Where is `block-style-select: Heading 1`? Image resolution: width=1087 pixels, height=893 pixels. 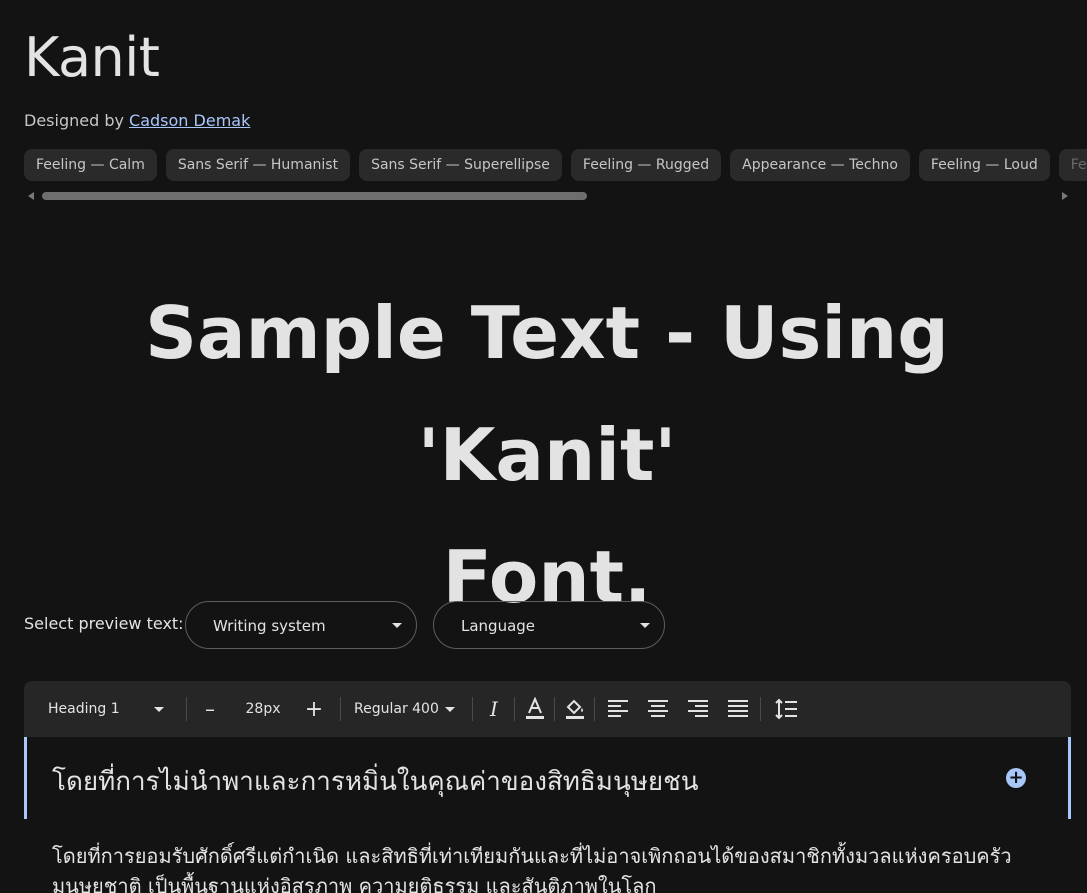 block-style-select: Heading 1 is located at coordinates (106, 709).